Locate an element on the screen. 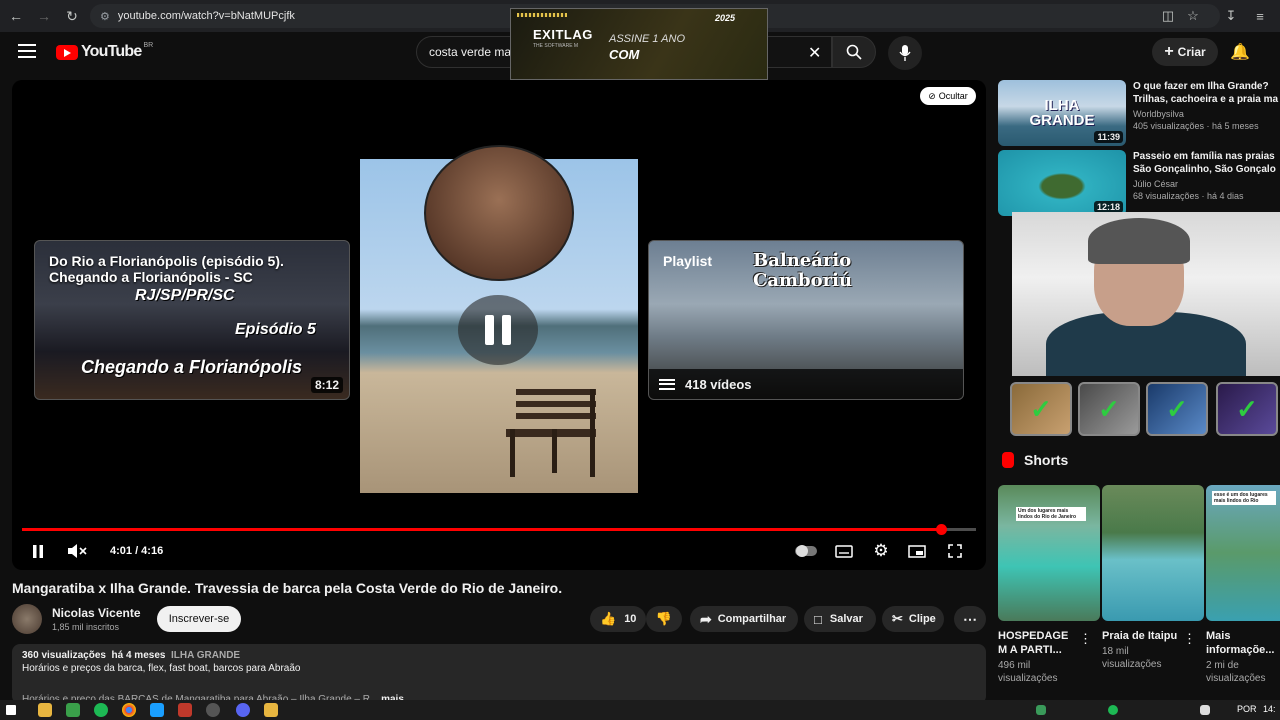  more-actions-button: ⋯ is located at coordinates (970, 619).